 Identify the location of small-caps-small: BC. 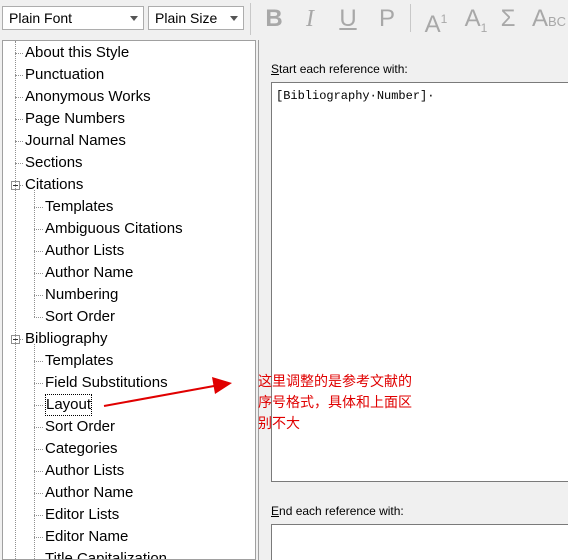
(557, 21).